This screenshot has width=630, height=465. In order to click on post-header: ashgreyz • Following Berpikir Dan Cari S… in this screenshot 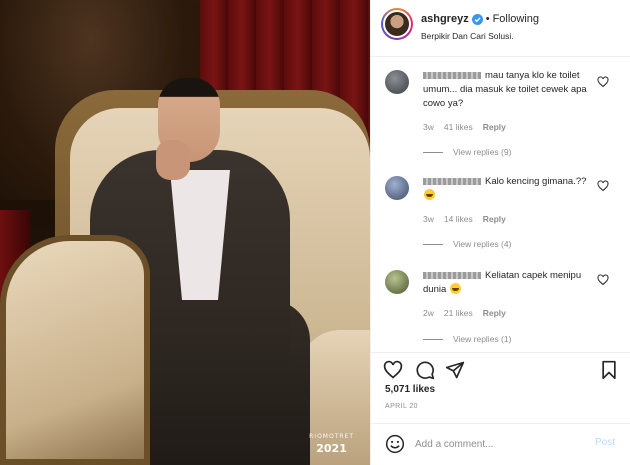, I will do `click(500, 28)`.